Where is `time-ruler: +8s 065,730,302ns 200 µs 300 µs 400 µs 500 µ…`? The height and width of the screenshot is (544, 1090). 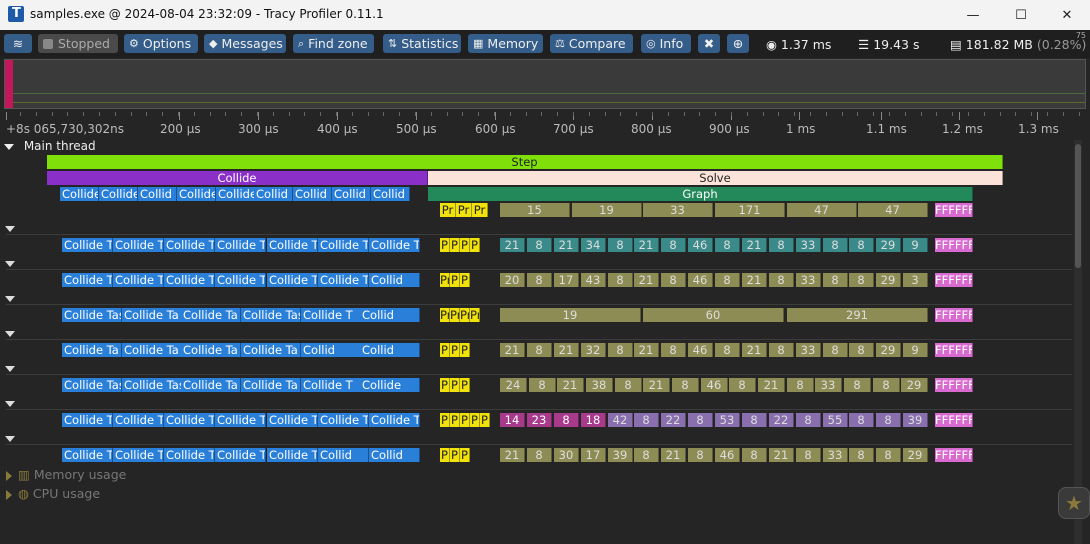 time-ruler: +8s 065,730,302ns 200 µs 300 µs 400 µs 500 µ… is located at coordinates (545, 124).